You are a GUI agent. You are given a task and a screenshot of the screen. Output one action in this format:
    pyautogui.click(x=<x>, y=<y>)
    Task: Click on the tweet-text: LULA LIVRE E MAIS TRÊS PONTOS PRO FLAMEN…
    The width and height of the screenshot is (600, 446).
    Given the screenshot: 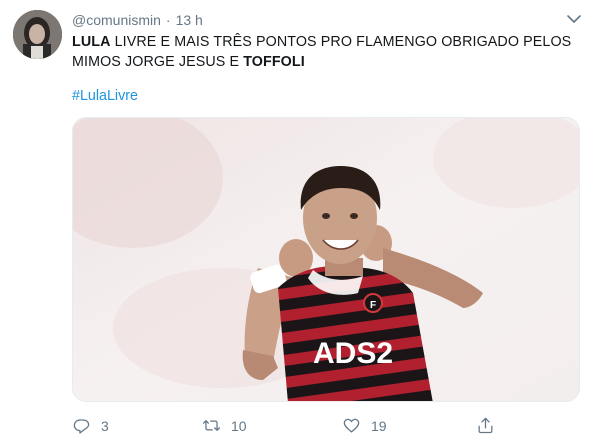 What is the action you would take?
    pyautogui.click(x=324, y=52)
    